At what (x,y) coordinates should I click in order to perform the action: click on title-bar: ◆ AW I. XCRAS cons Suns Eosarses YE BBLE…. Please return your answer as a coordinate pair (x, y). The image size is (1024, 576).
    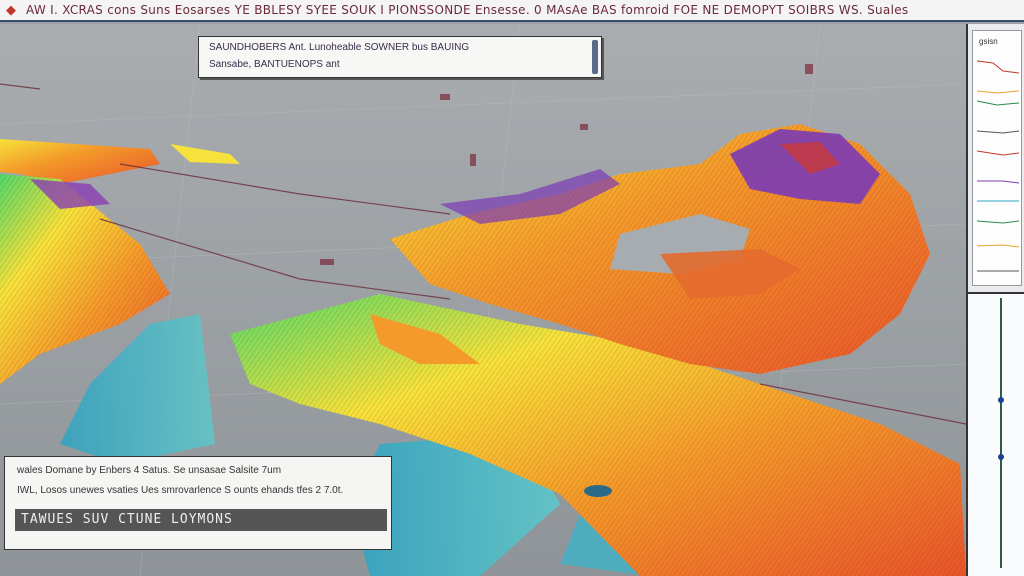
    Looking at the image, I should click on (512, 11).